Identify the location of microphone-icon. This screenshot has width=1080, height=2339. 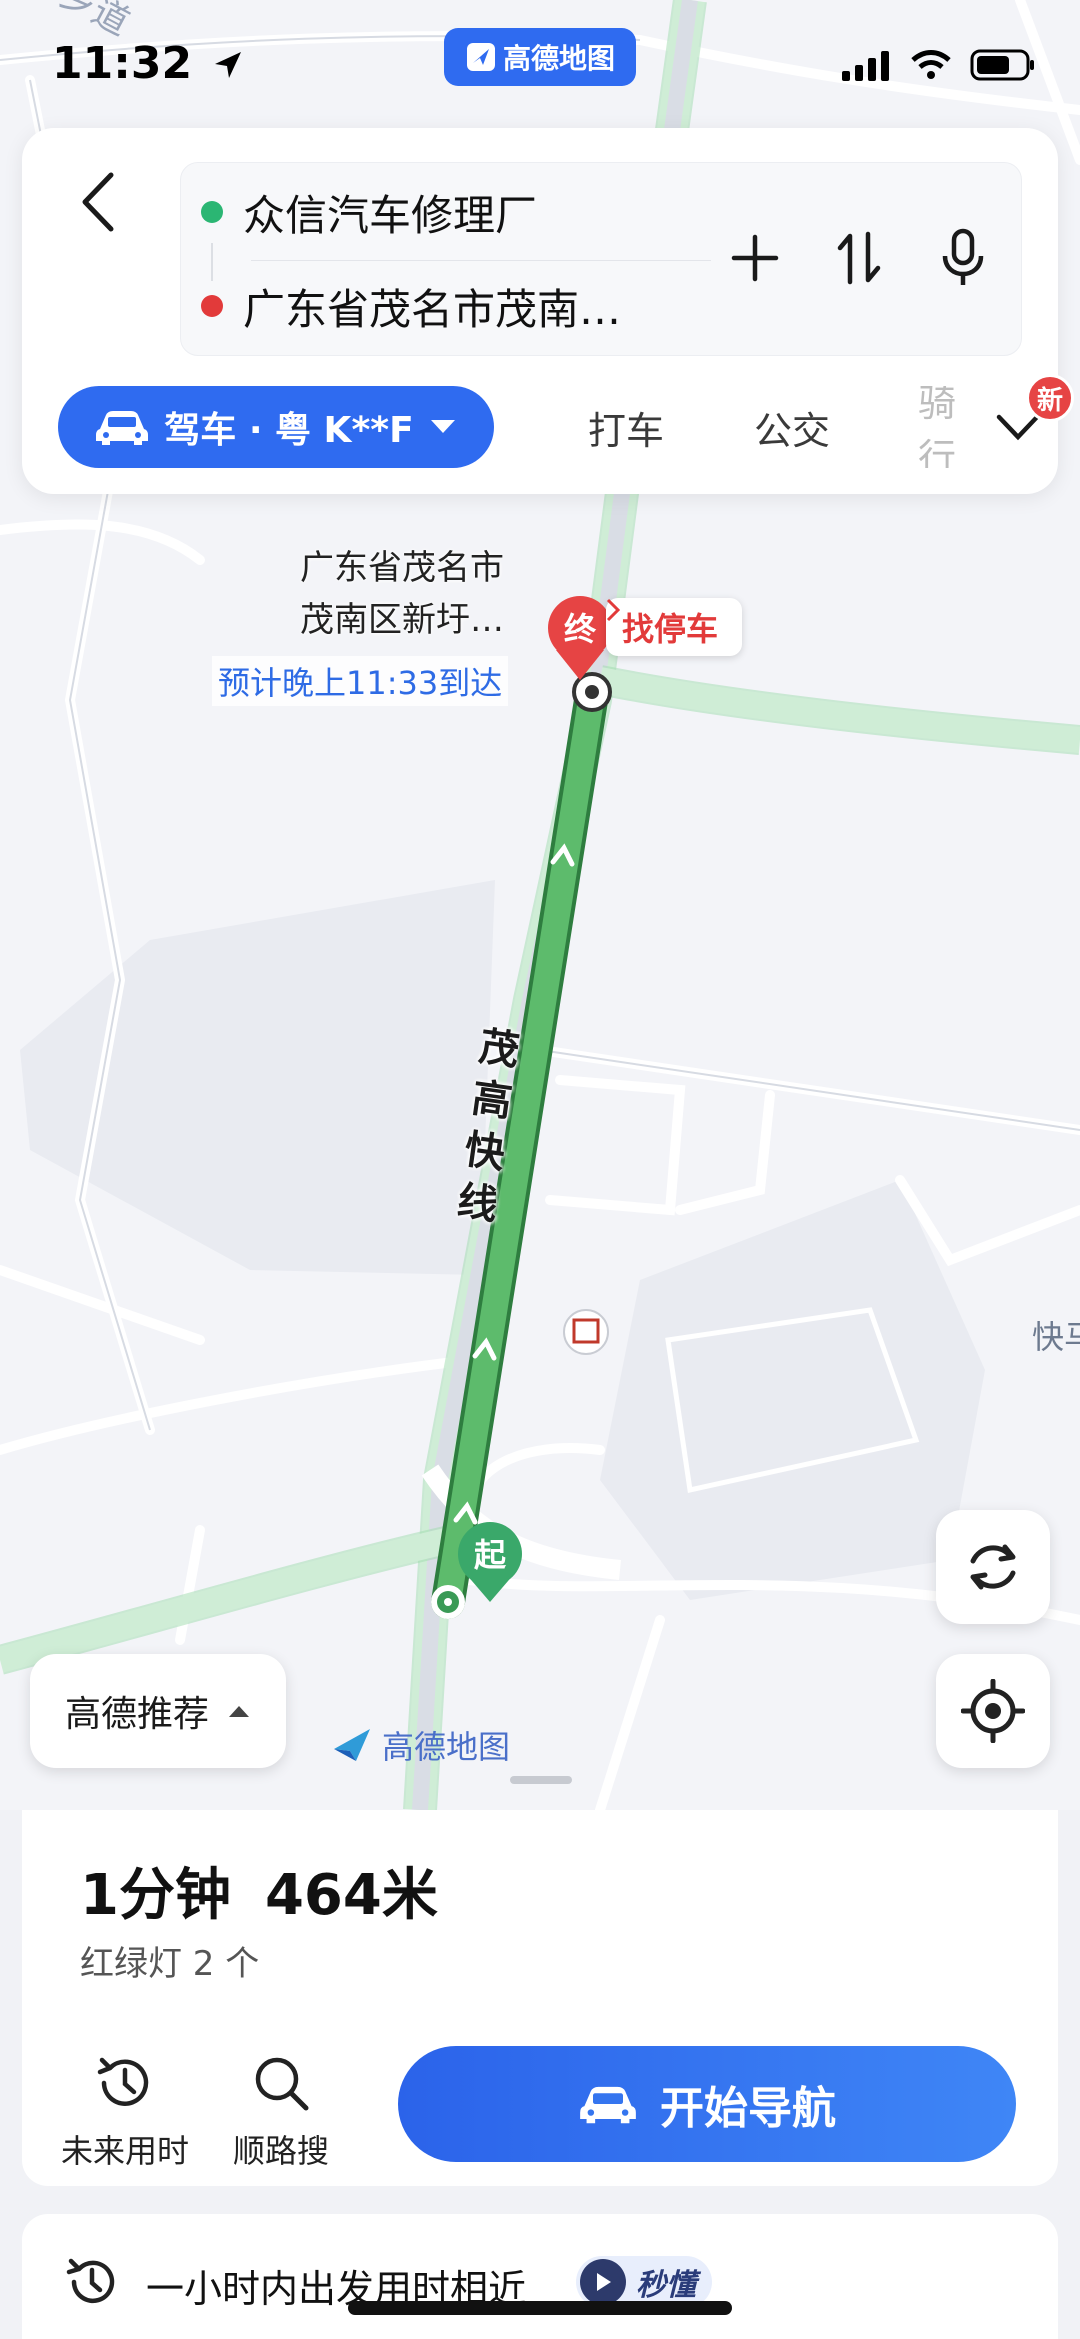
(963, 256).